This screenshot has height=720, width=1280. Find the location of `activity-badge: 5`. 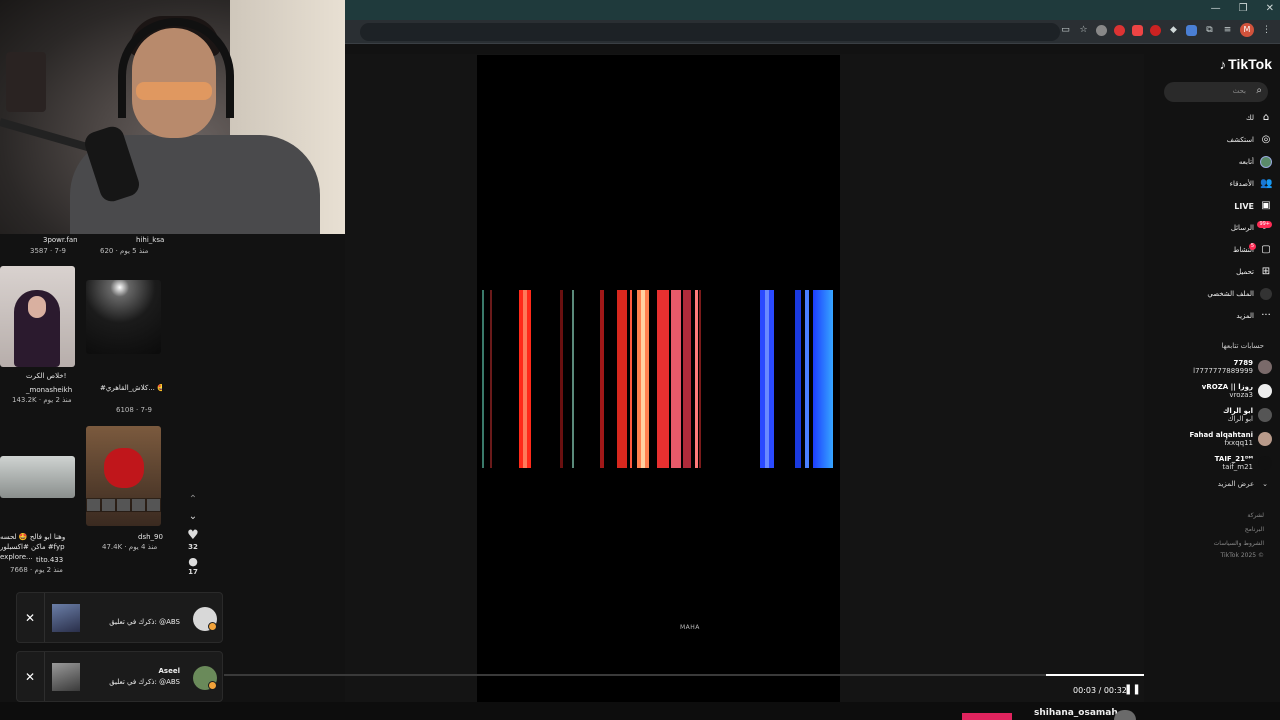

activity-badge: 5 is located at coordinates (1252, 246).